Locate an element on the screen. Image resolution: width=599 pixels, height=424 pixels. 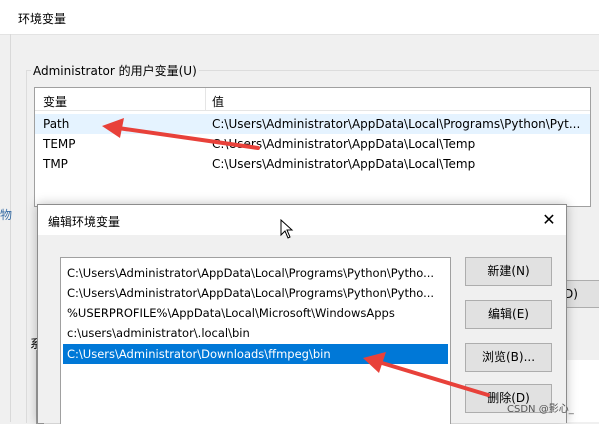
new-button: 新建(N) is located at coordinates (508, 271).